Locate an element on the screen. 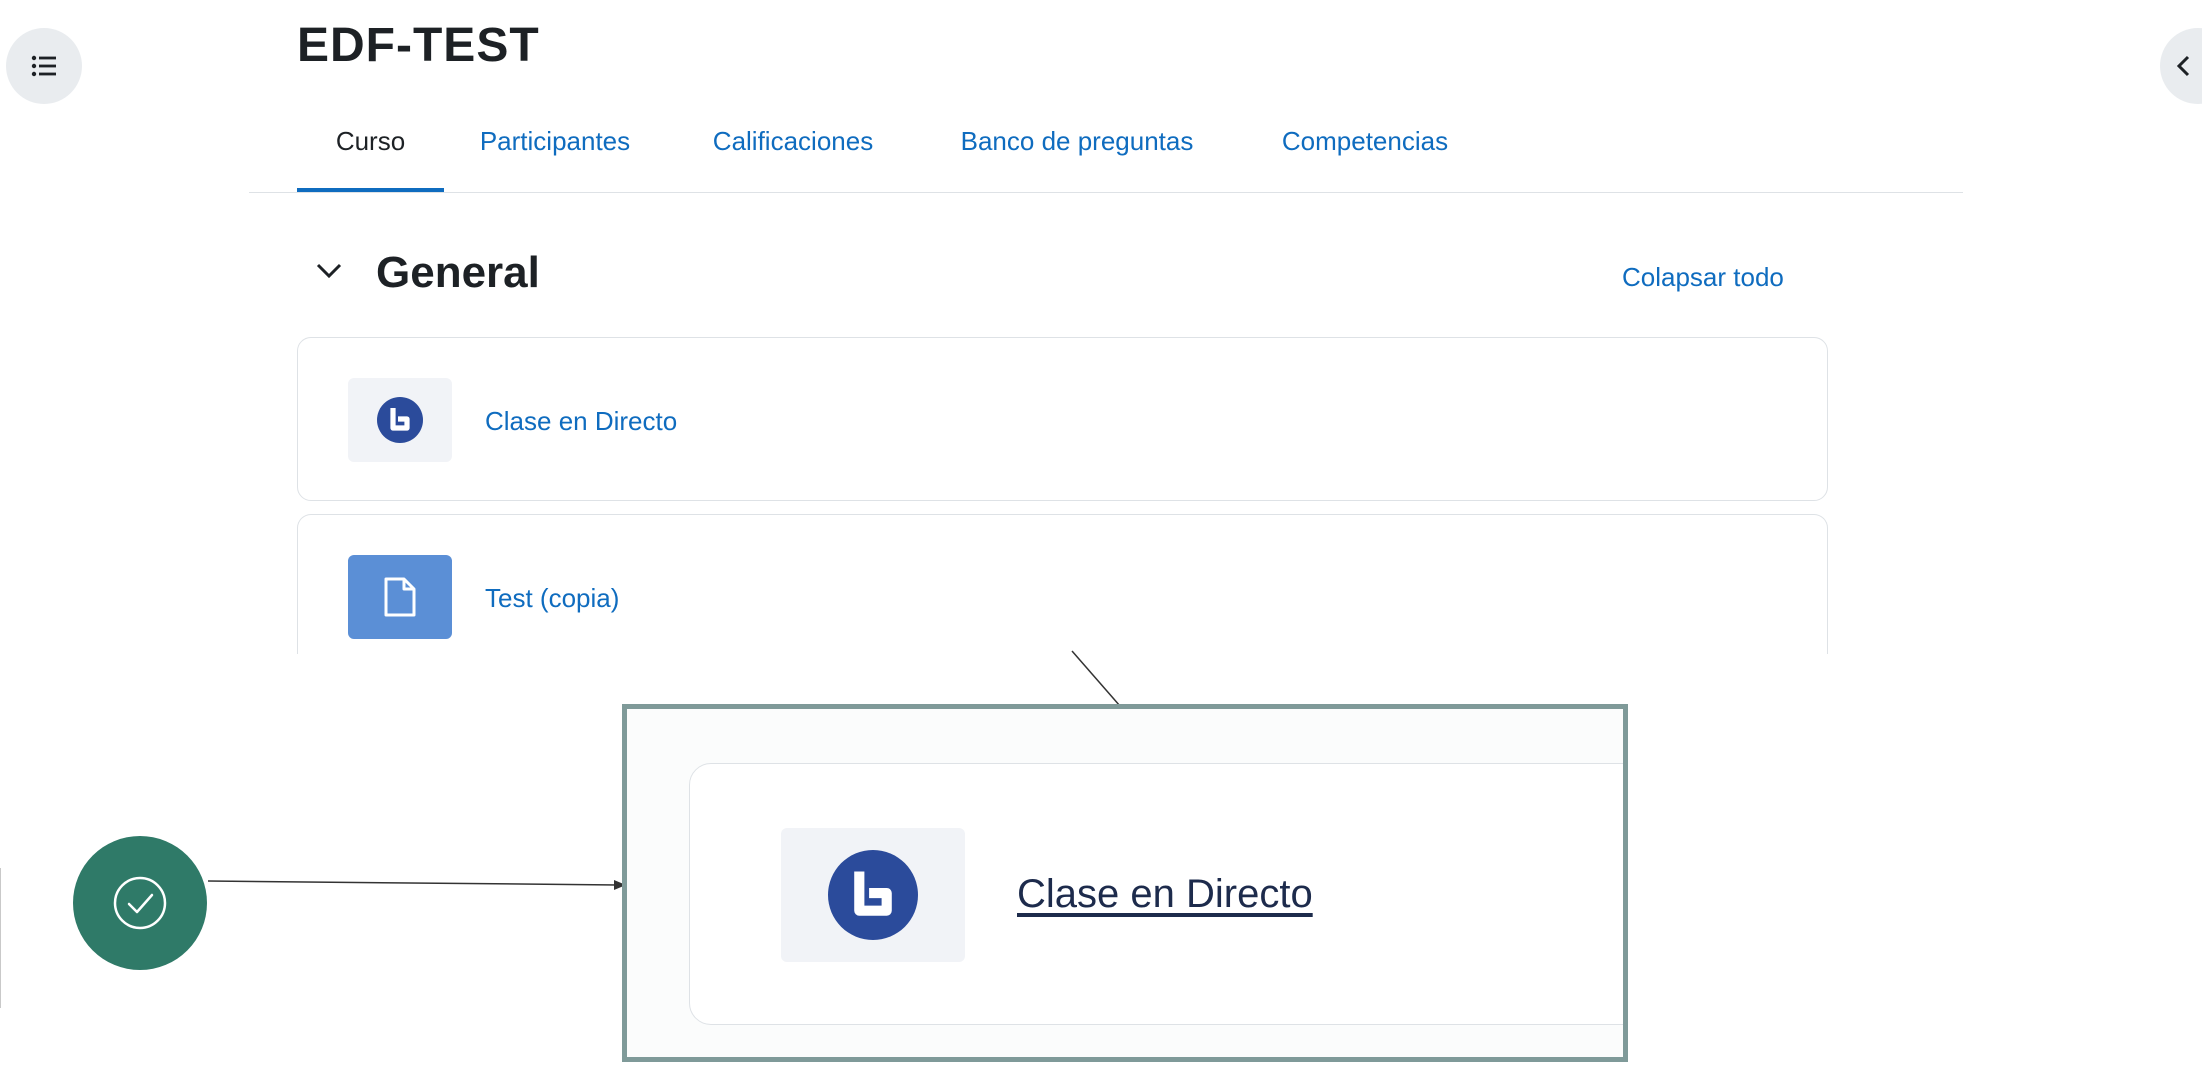 The height and width of the screenshot is (1069, 2202). course-index-toggle-button is located at coordinates (44, 66).